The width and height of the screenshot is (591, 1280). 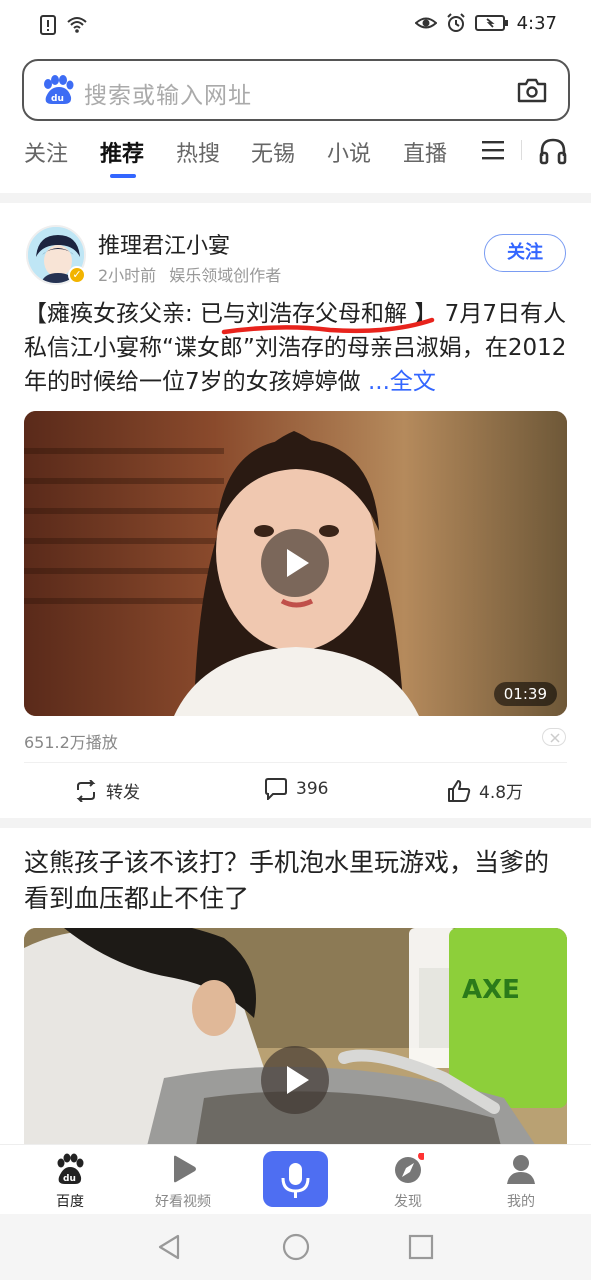 What do you see at coordinates (295, 24) in the screenshot?
I see `status-bar: 4:37` at bounding box center [295, 24].